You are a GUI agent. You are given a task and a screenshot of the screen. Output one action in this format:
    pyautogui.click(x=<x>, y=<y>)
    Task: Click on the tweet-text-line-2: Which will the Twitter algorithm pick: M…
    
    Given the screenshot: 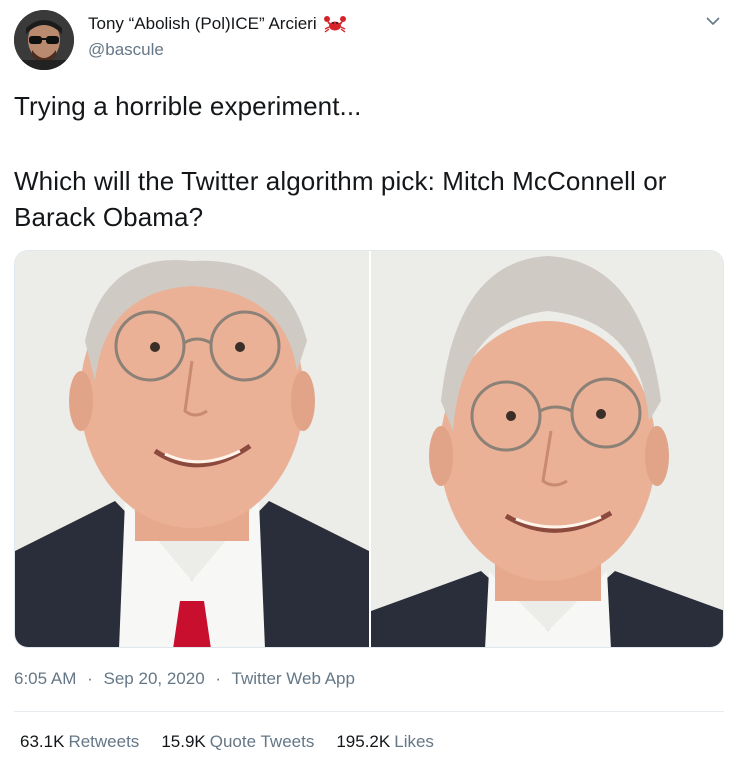 What is the action you would take?
    pyautogui.click(x=340, y=181)
    